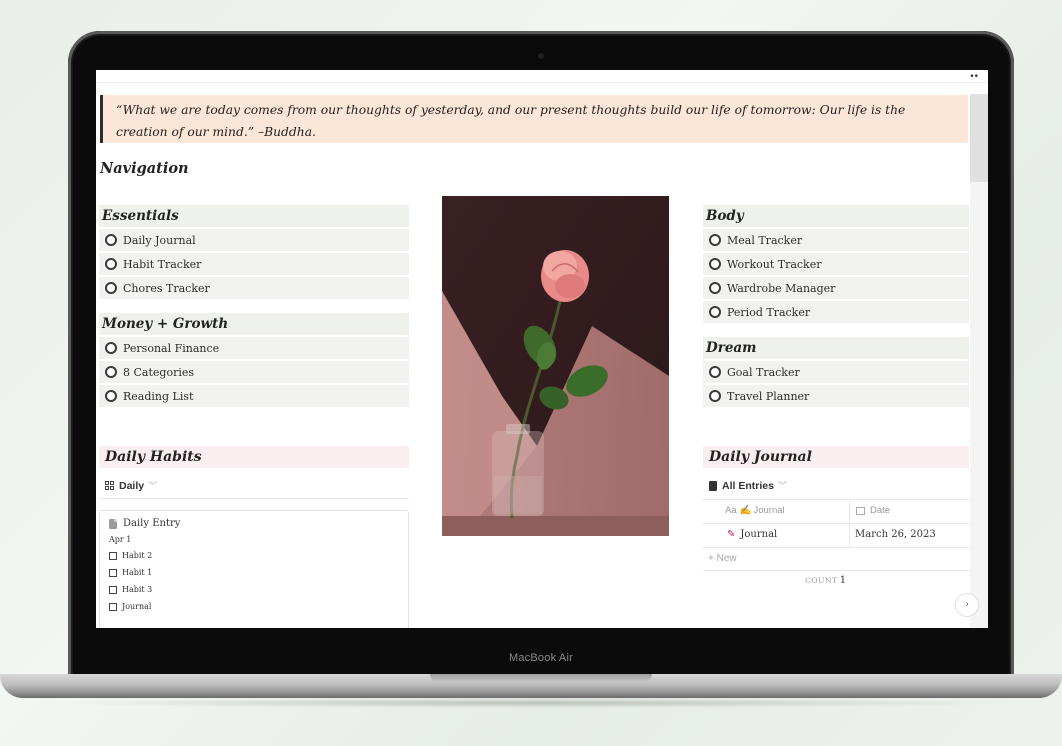 The height and width of the screenshot is (746, 1062). I want to click on column-header-label: Journal, so click(769, 510).